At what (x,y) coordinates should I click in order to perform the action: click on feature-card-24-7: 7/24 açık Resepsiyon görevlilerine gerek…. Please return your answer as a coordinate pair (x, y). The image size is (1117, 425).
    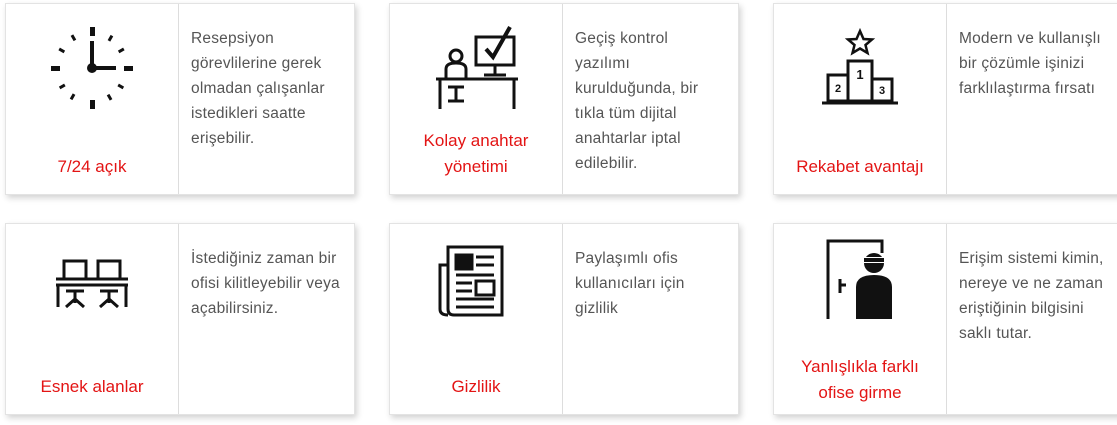
    Looking at the image, I should click on (180, 99).